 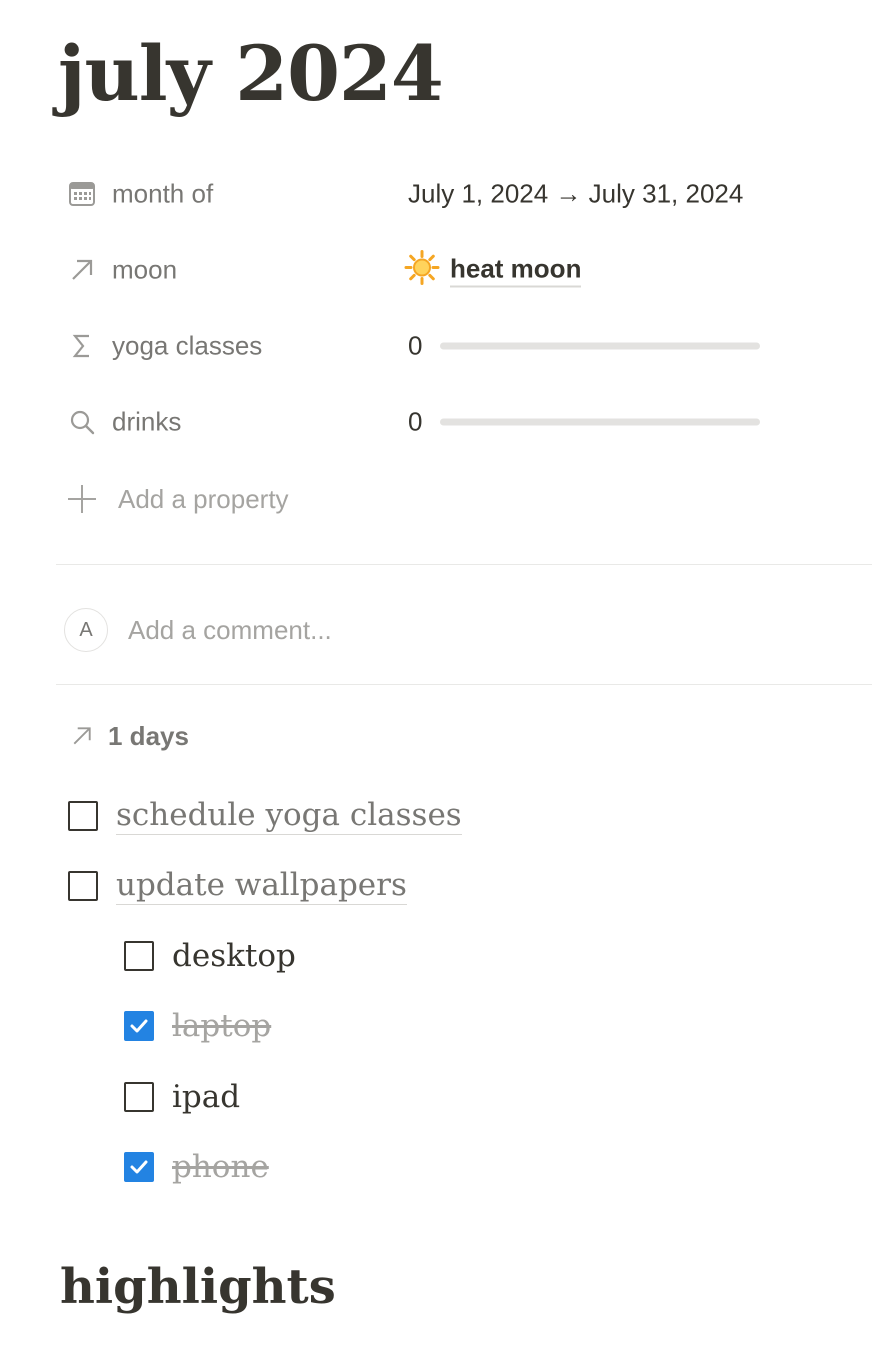 I want to click on yoga-classes-value: 0, so click(x=584, y=346).